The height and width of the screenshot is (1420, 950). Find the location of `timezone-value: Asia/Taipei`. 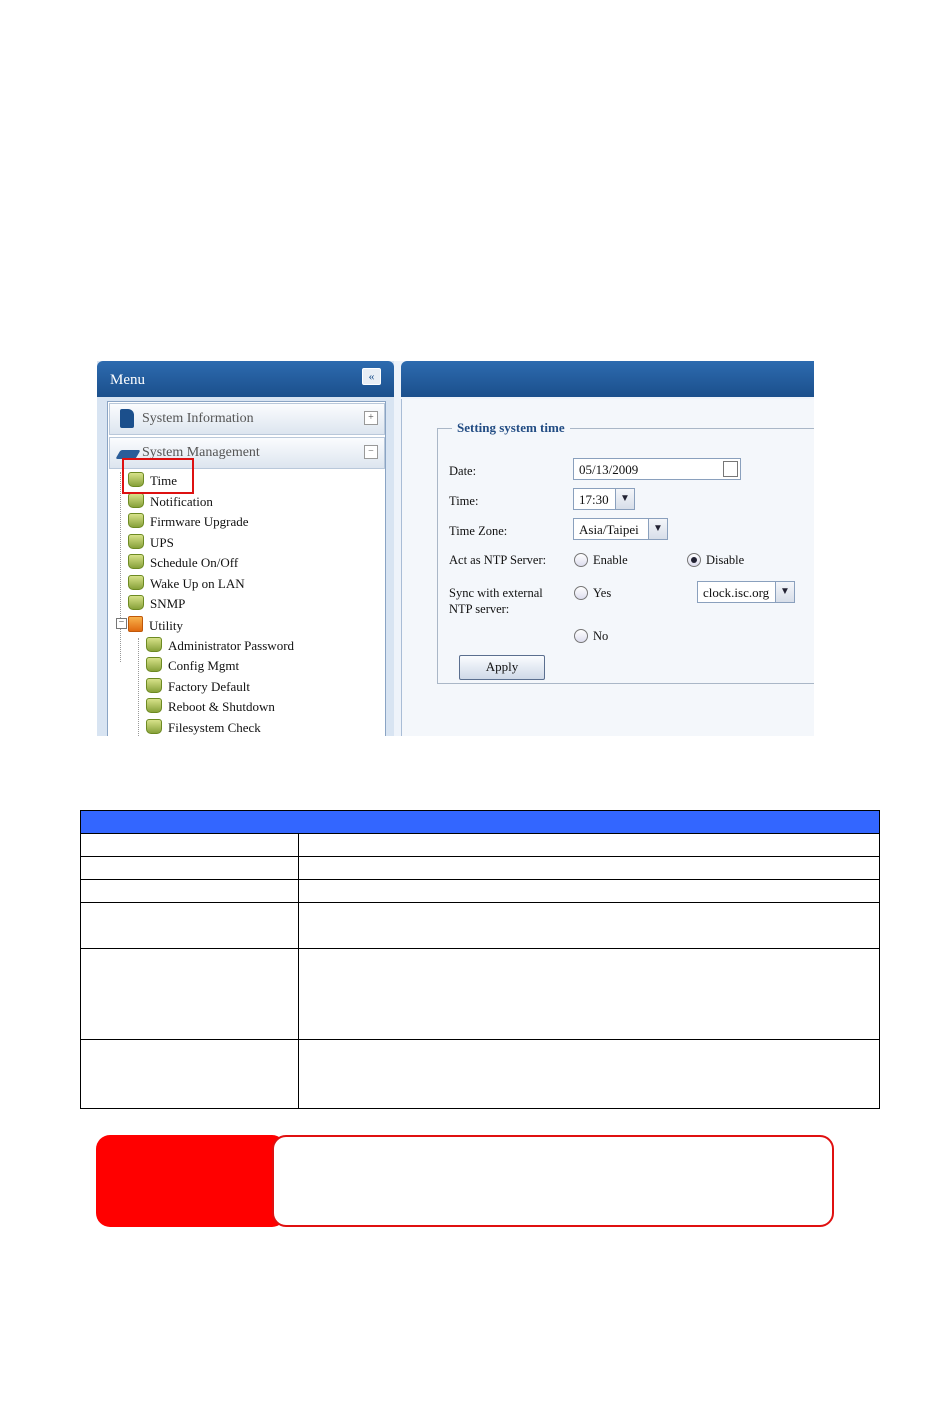

timezone-value: Asia/Taipei is located at coordinates (609, 529).